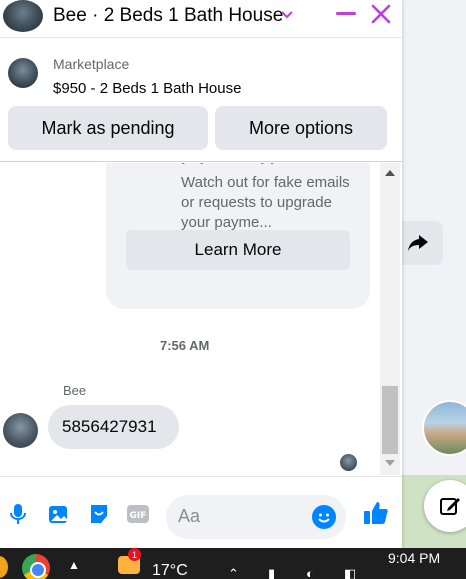  I want to click on scroll-up-icon, so click(390, 173).